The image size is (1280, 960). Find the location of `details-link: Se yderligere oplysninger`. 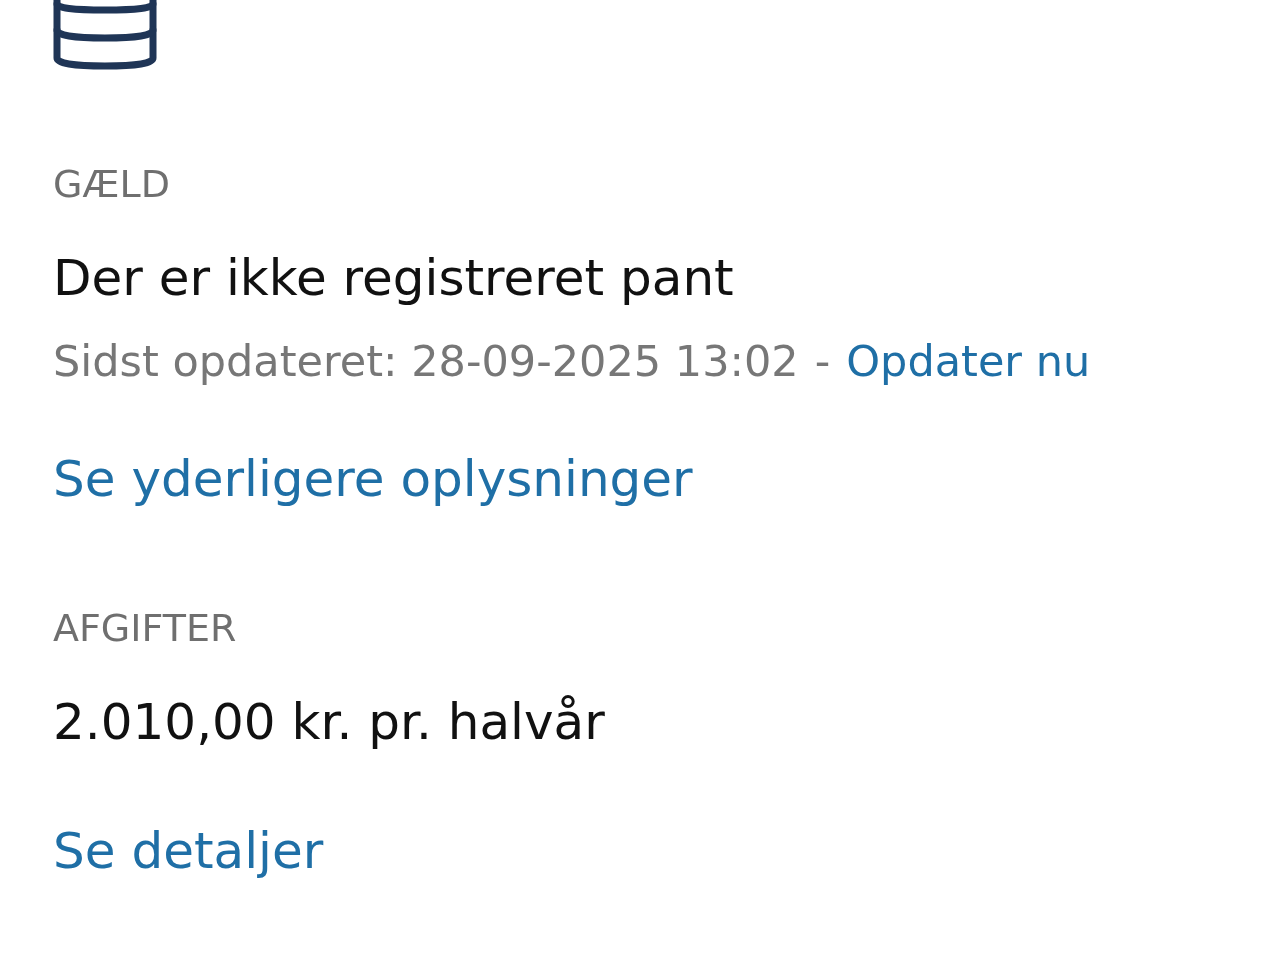

details-link: Se yderligere oplysninger is located at coordinates (373, 479).